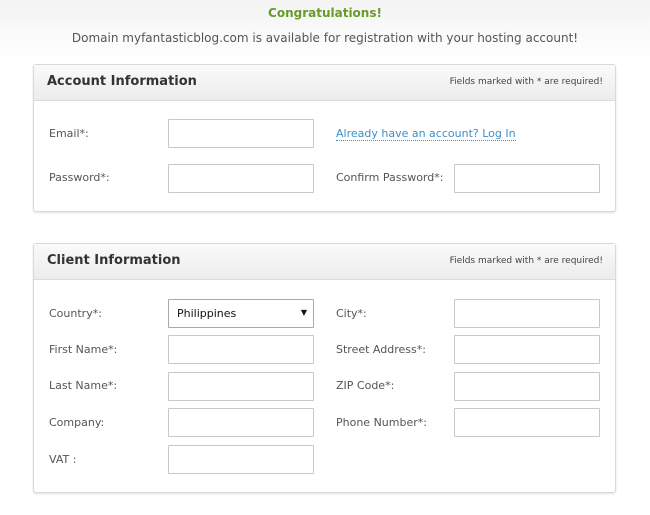 The width and height of the screenshot is (650, 515). What do you see at coordinates (207, 313) in the screenshot?
I see `country-selected-value: Philippines` at bounding box center [207, 313].